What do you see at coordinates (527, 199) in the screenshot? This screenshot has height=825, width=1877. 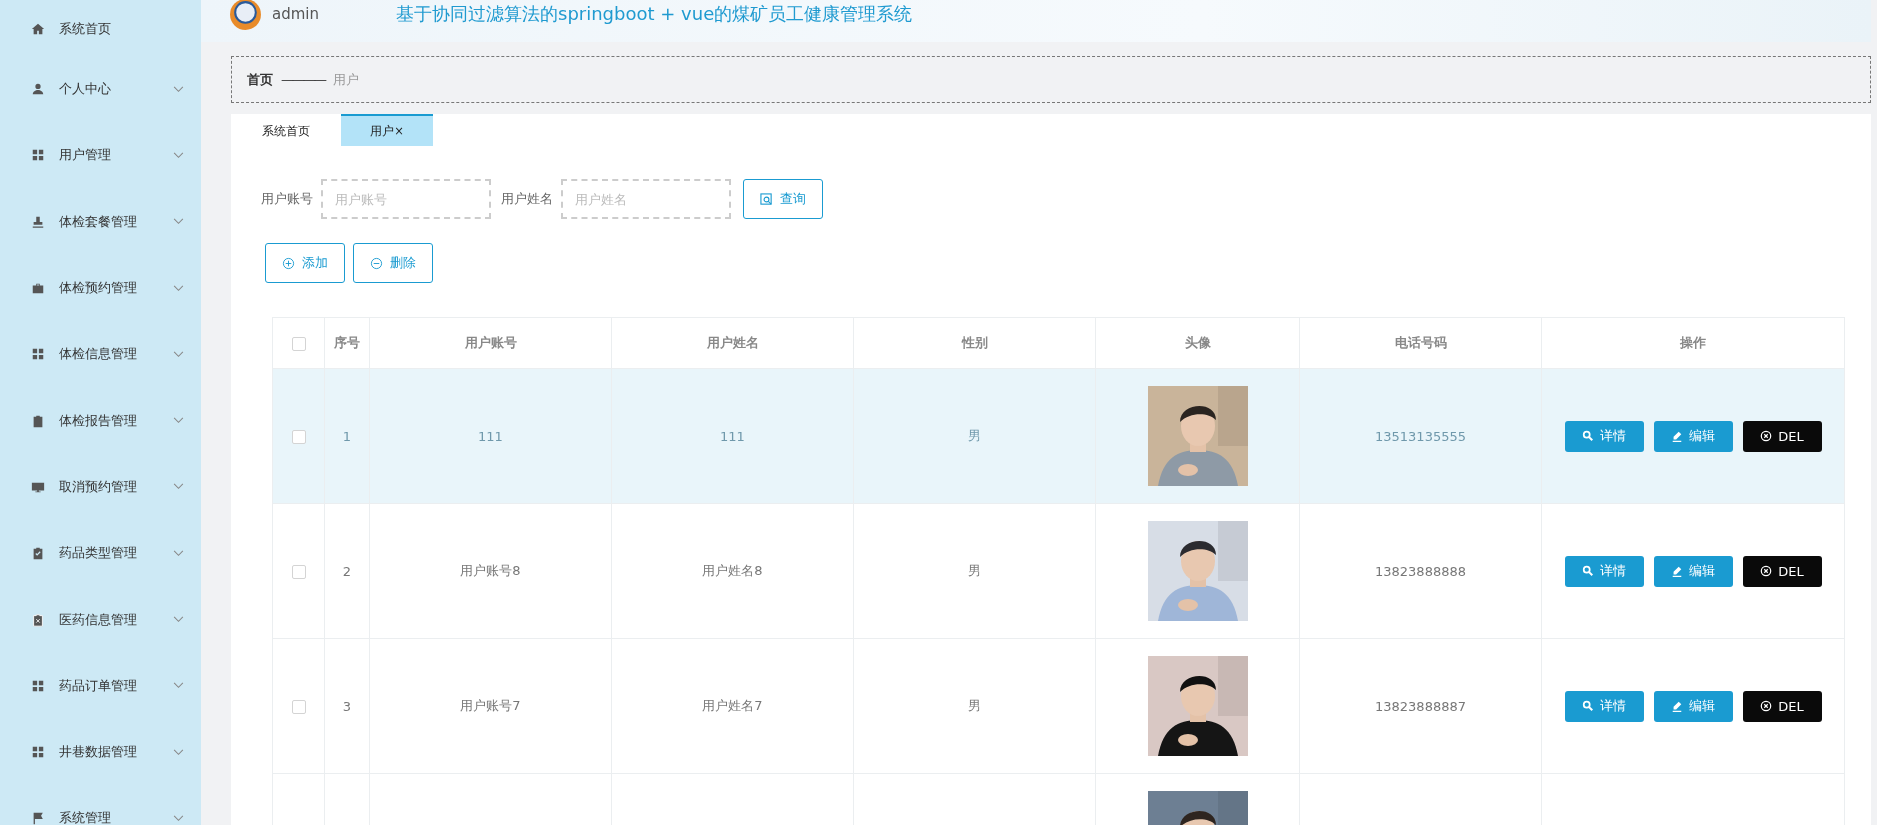 I see `field-label: 用户姓名` at bounding box center [527, 199].